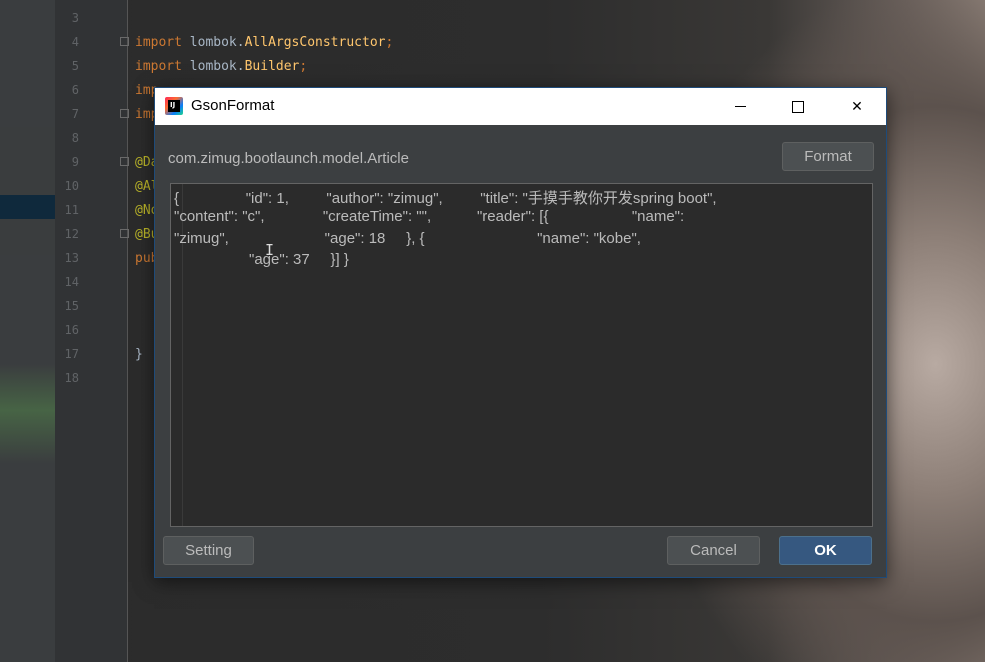 The image size is (985, 662). I want to click on line-number: 7, so click(75, 114).